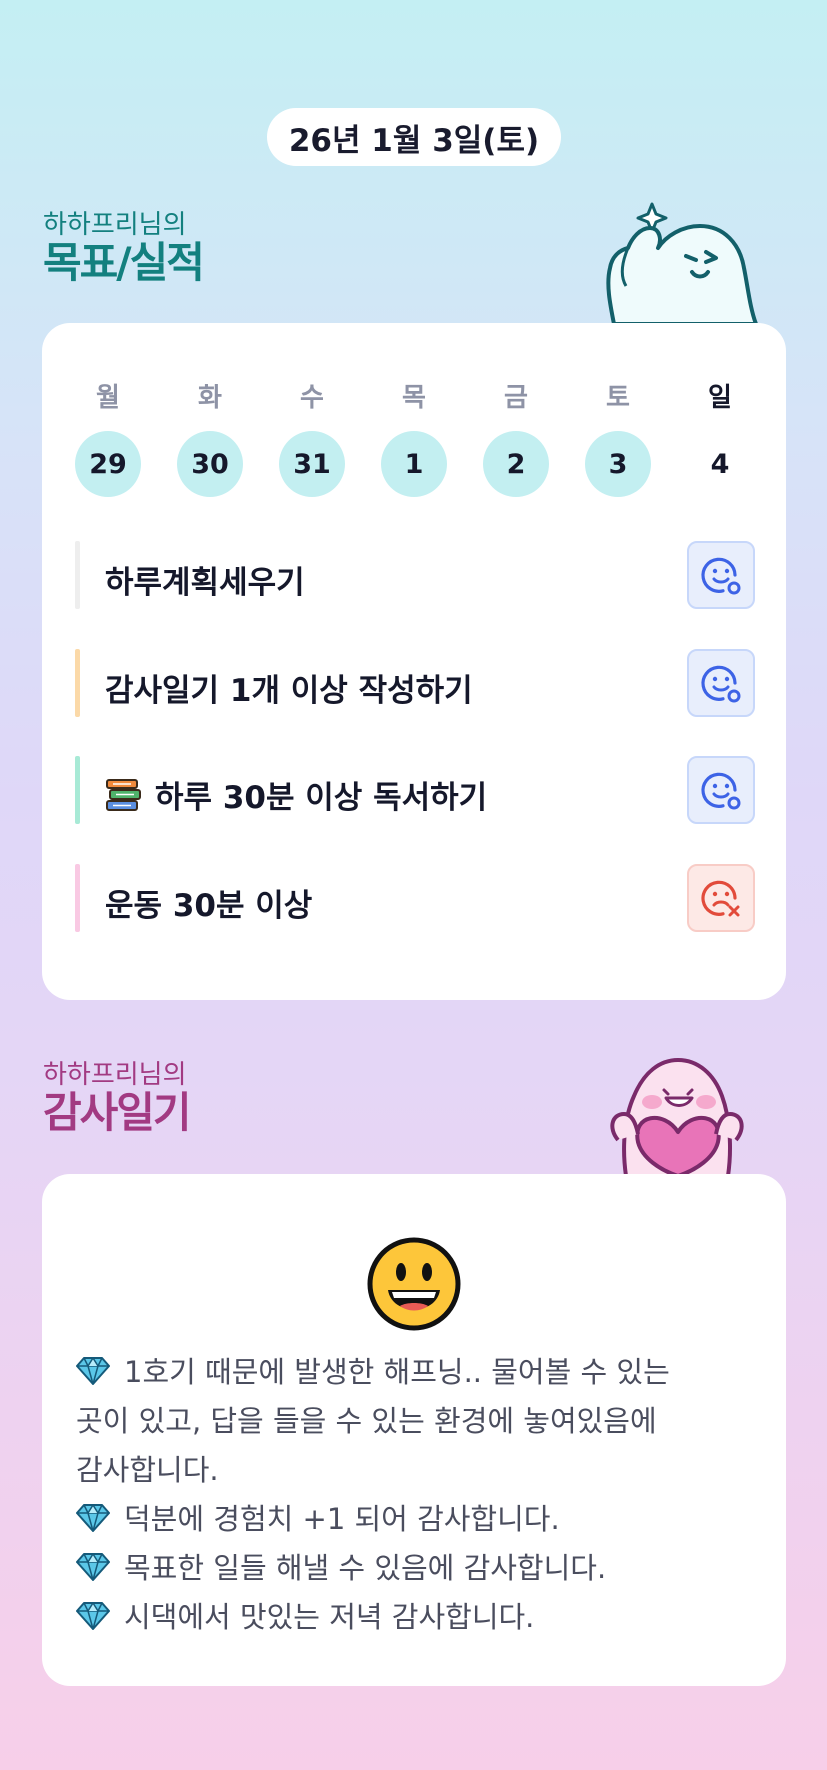  Describe the element at coordinates (414, 398) in the screenshot. I see `day-name: 목` at that location.